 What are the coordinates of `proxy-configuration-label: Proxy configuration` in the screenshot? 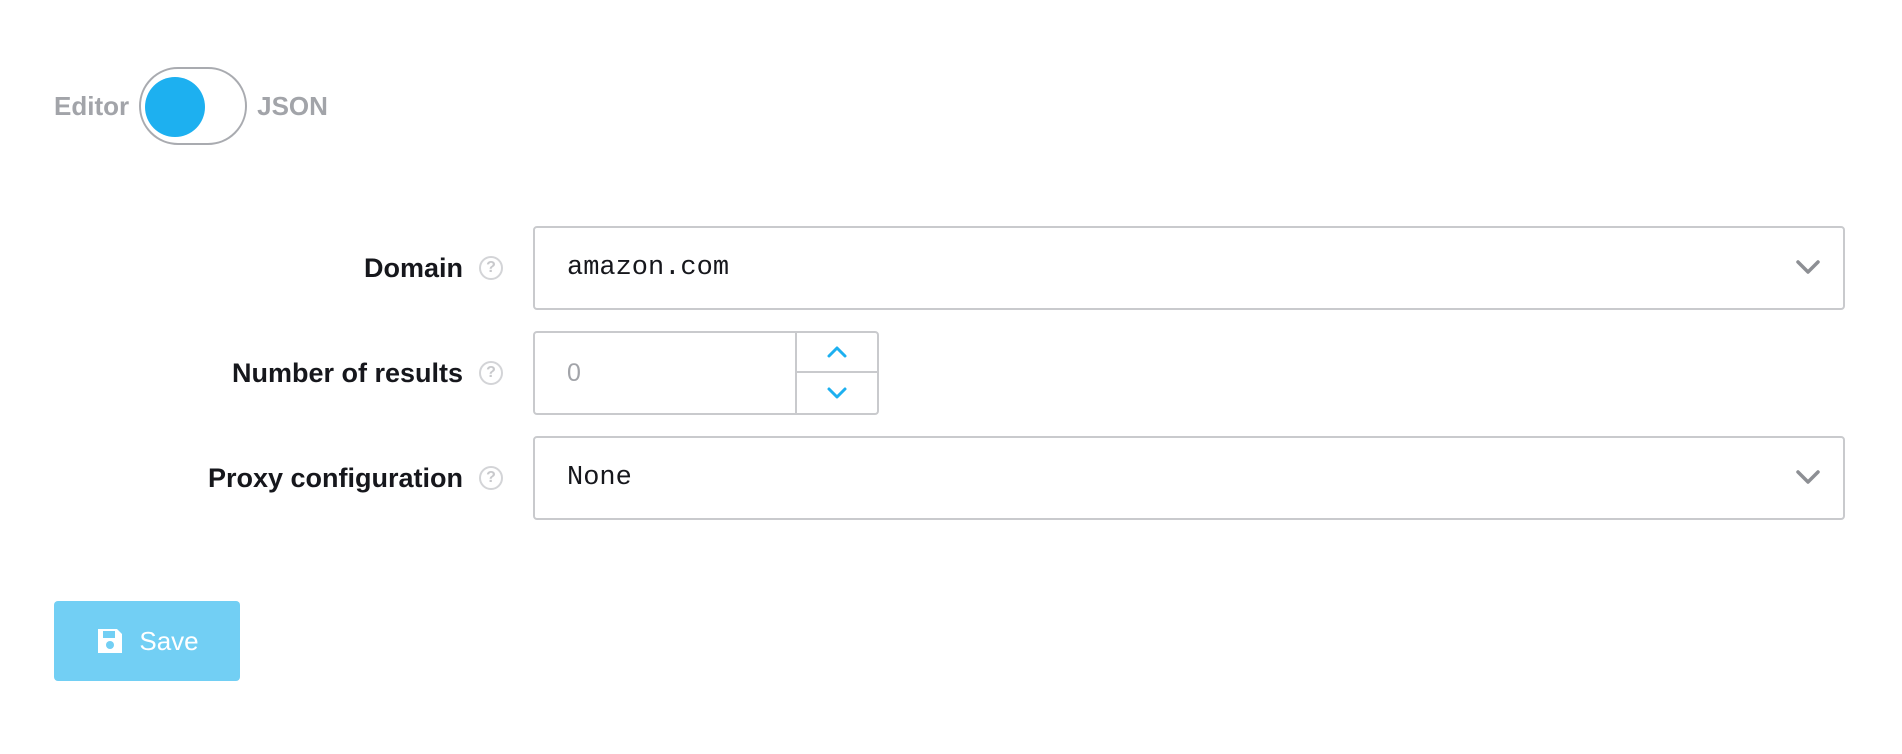 It's located at (335, 477).